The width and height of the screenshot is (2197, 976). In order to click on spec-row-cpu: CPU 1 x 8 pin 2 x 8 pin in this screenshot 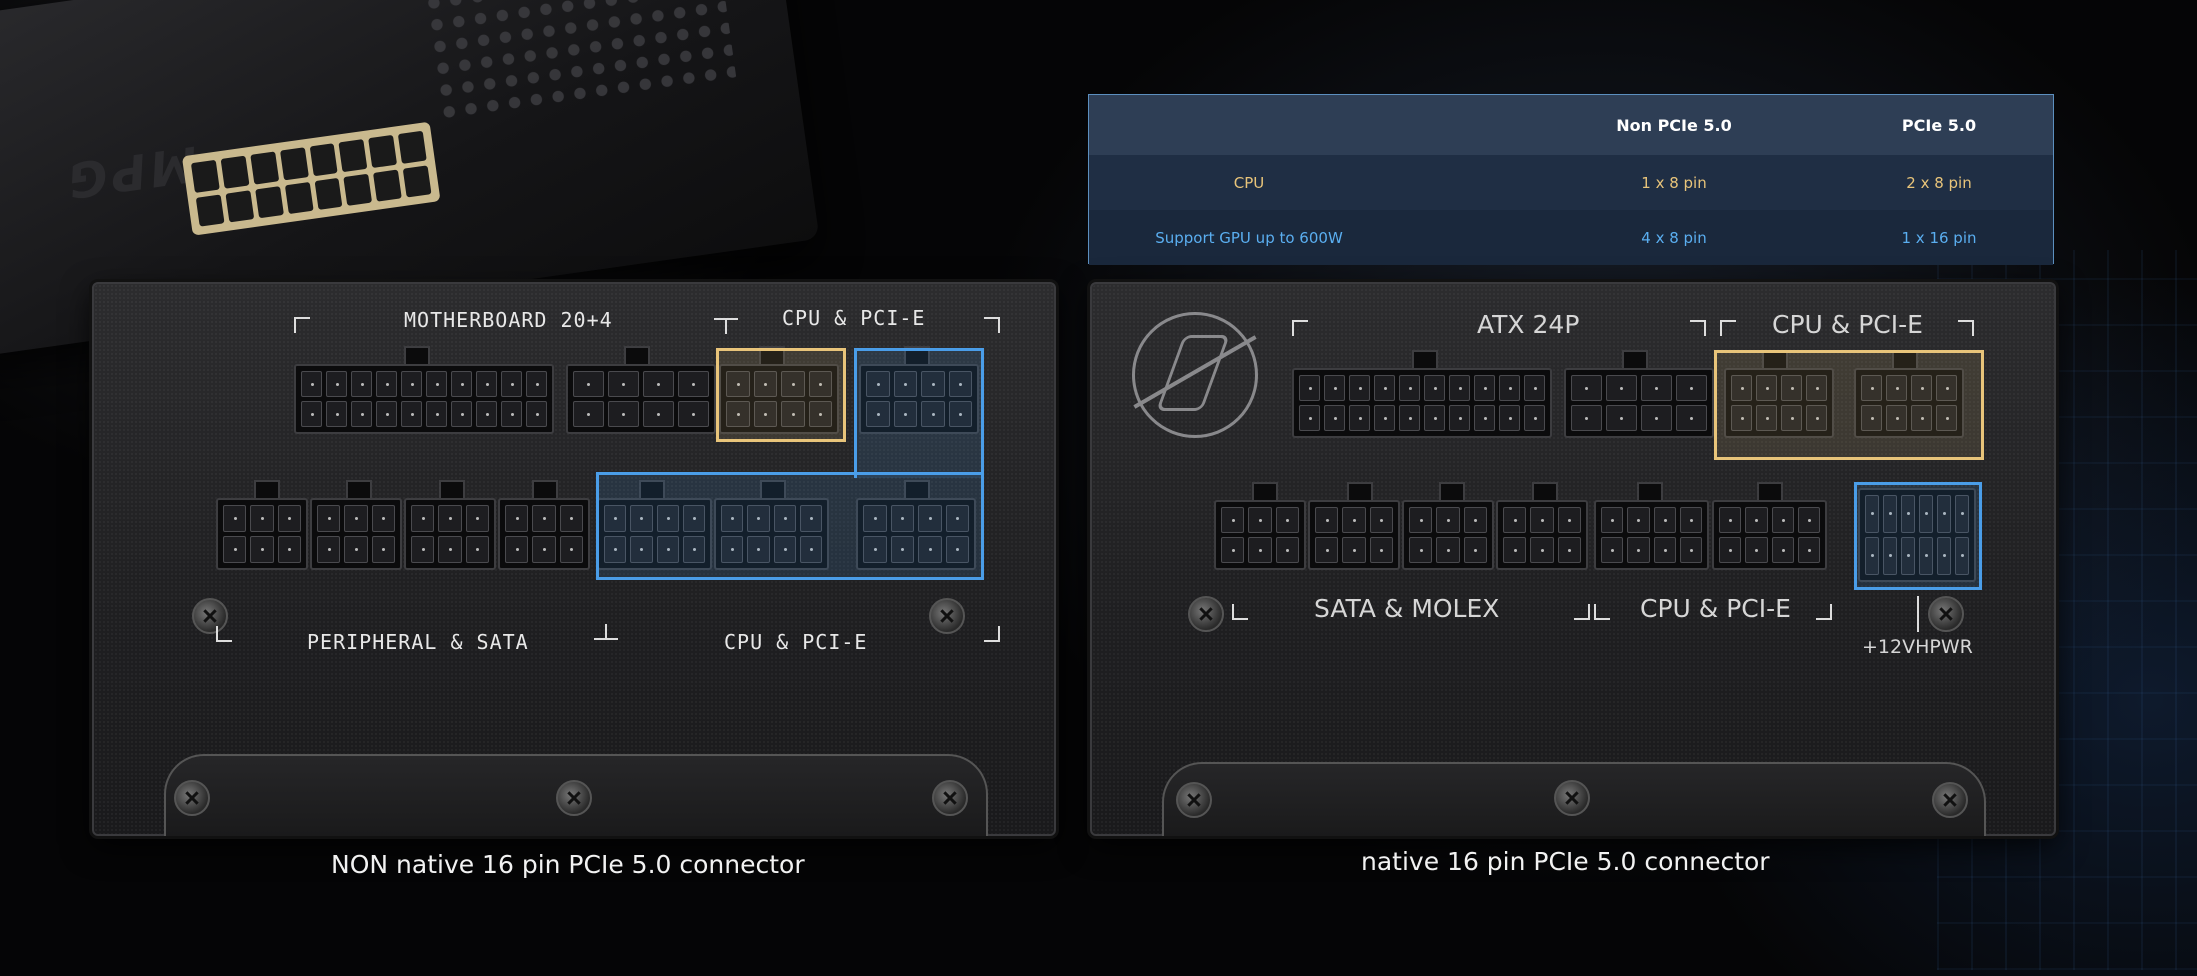, I will do `click(1571, 183)`.